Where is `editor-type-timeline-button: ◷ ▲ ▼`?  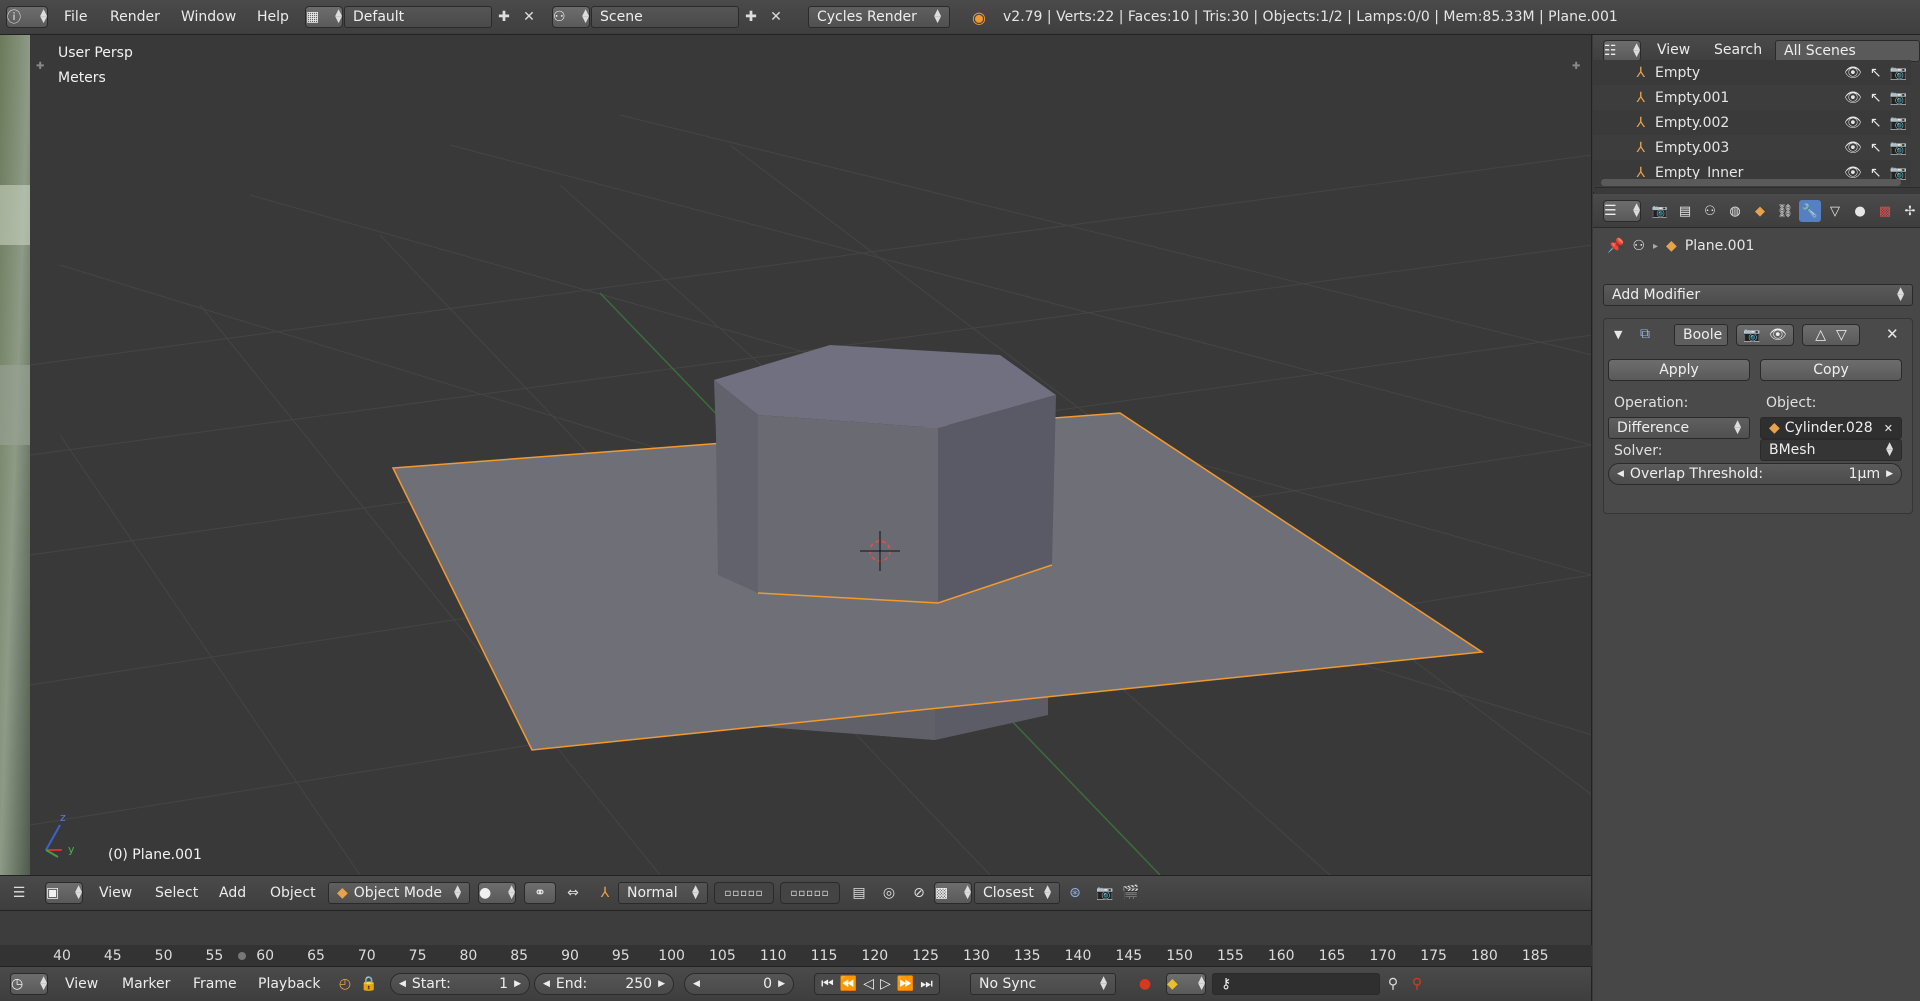 editor-type-timeline-button: ◷ ▲ ▼ is located at coordinates (29, 984).